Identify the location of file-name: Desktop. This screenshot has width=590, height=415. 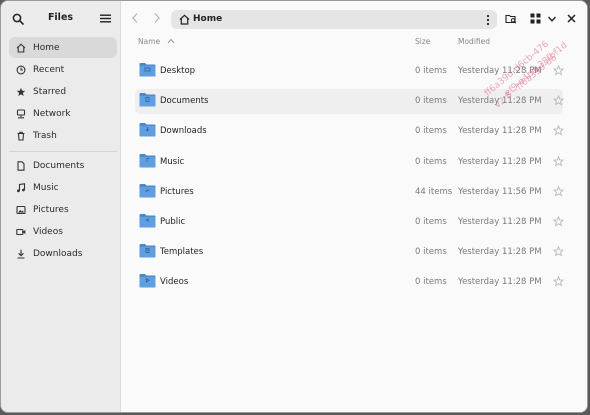
(178, 71).